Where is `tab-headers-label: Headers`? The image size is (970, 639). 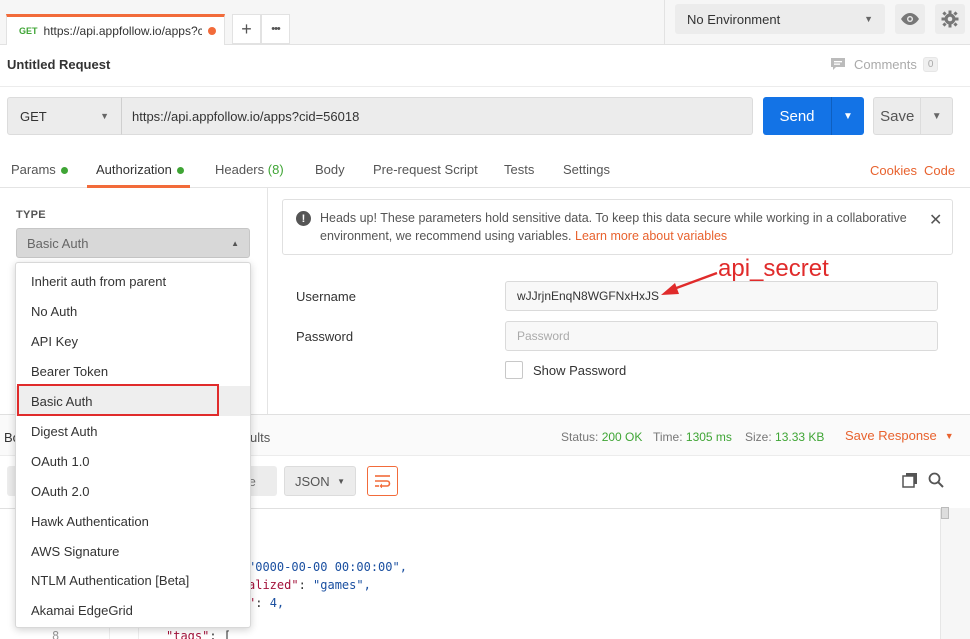 tab-headers-label: Headers is located at coordinates (240, 169).